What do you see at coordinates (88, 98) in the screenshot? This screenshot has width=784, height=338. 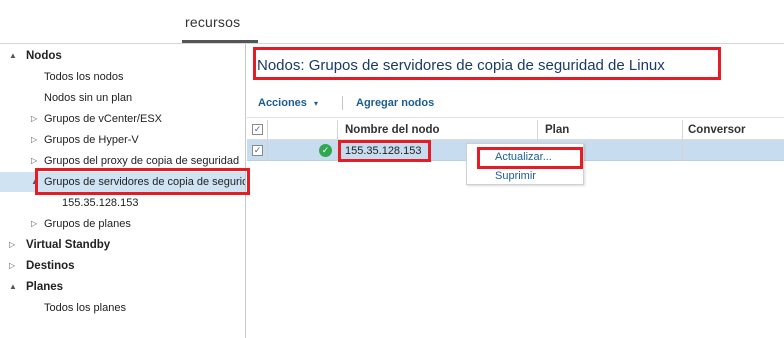 I see `tree-item-label: Nodos sin un plan` at bounding box center [88, 98].